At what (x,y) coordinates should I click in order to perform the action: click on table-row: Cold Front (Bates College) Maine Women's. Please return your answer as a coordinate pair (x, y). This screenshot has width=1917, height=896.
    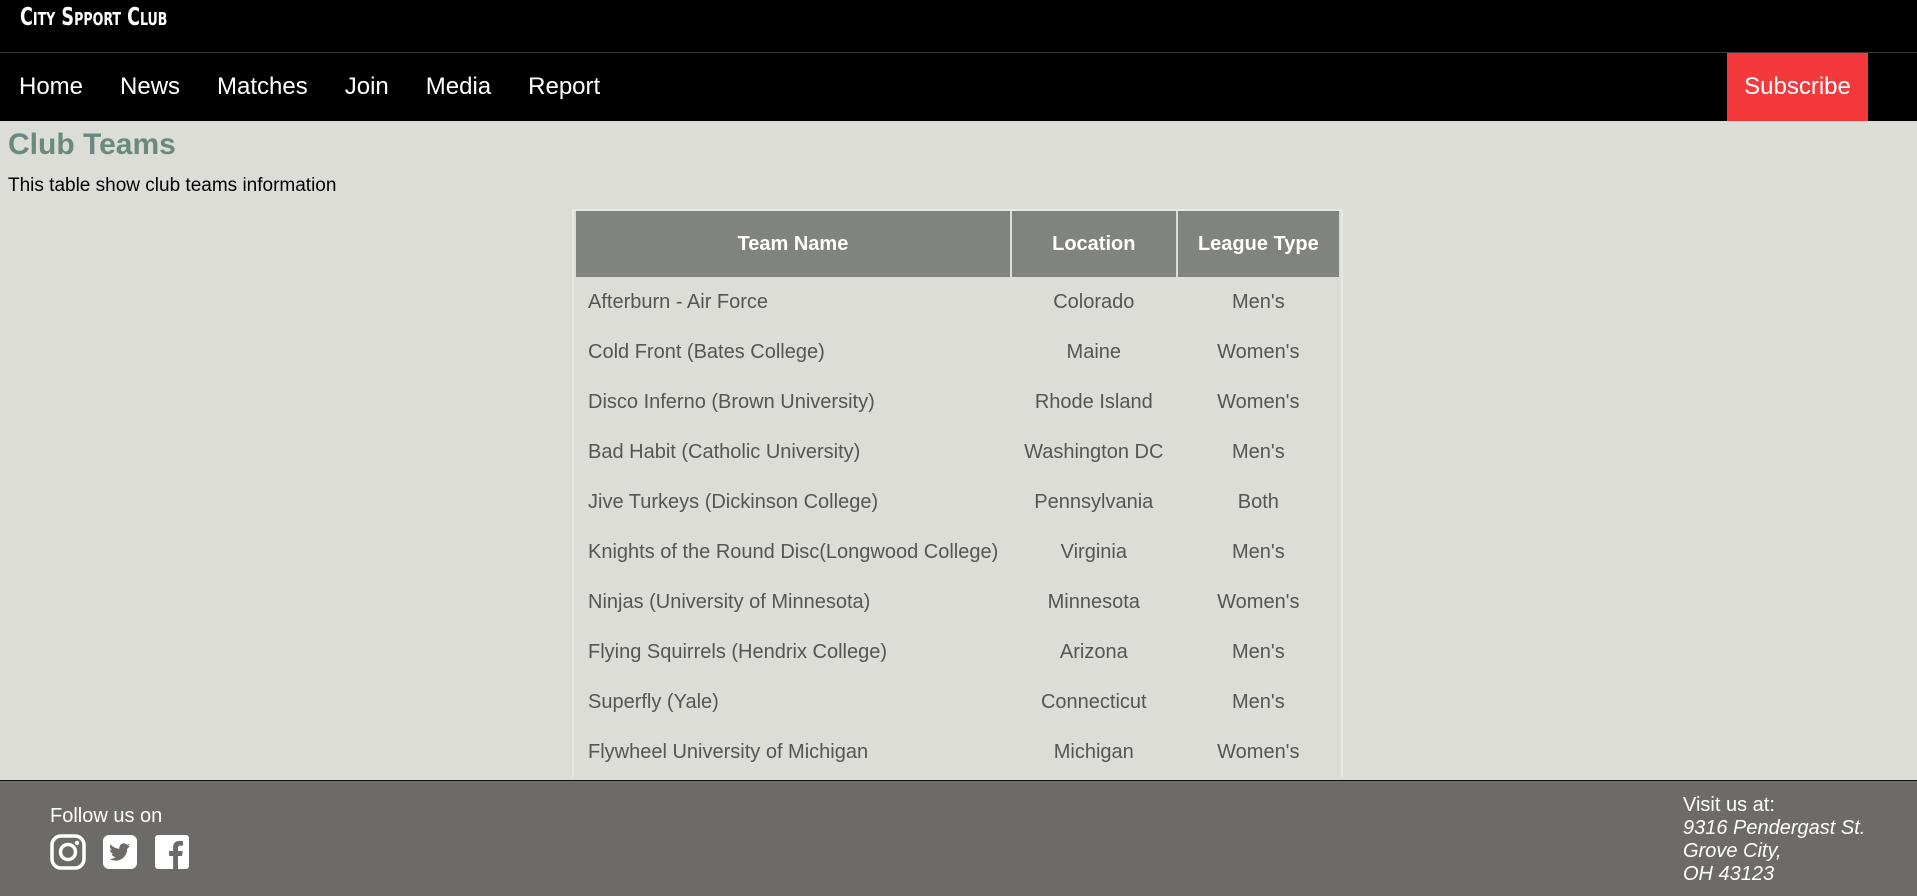
    Looking at the image, I should click on (957, 352).